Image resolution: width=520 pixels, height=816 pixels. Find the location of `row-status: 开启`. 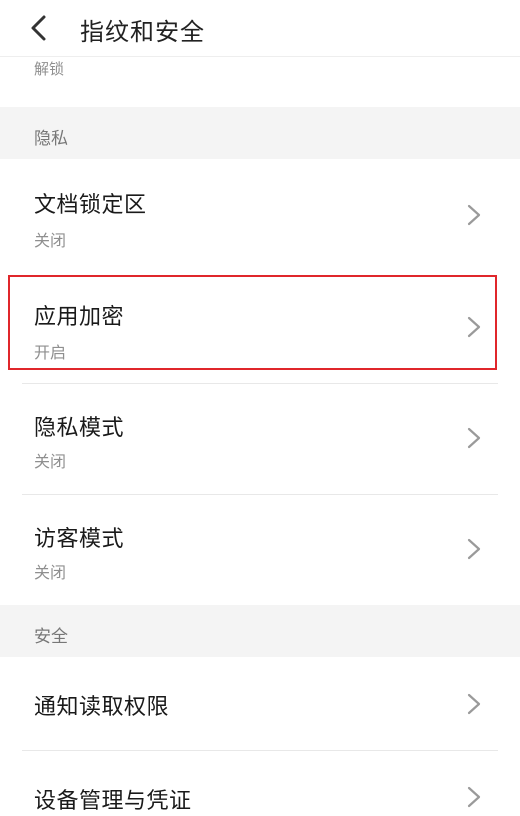

row-status: 开启 is located at coordinates (50, 352).